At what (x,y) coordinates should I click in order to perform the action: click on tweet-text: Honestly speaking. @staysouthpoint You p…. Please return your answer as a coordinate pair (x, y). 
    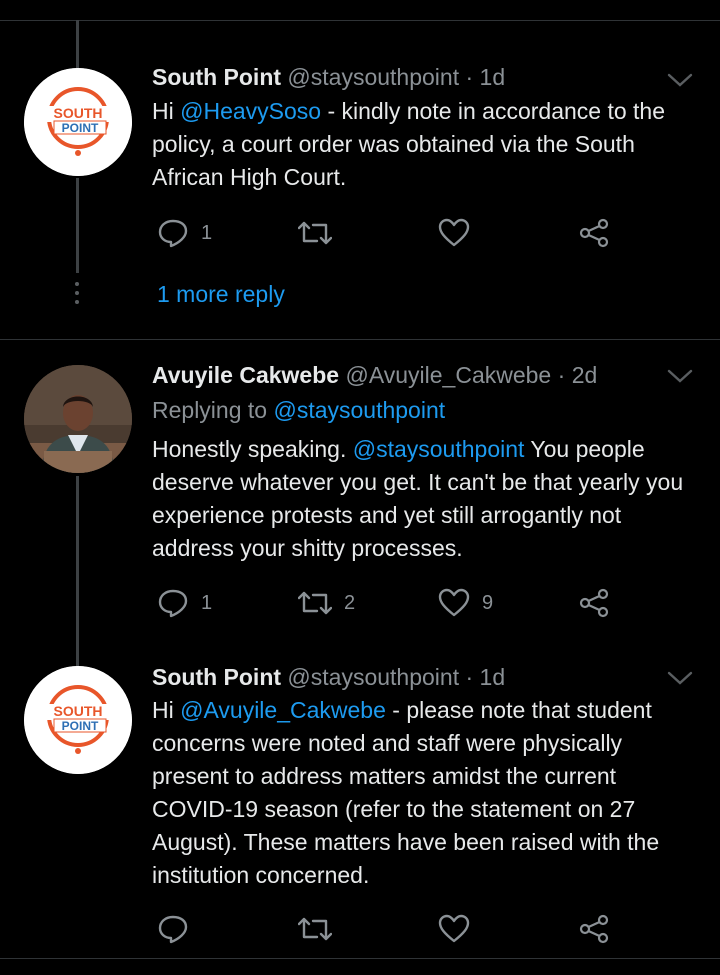
    Looking at the image, I should click on (426, 499).